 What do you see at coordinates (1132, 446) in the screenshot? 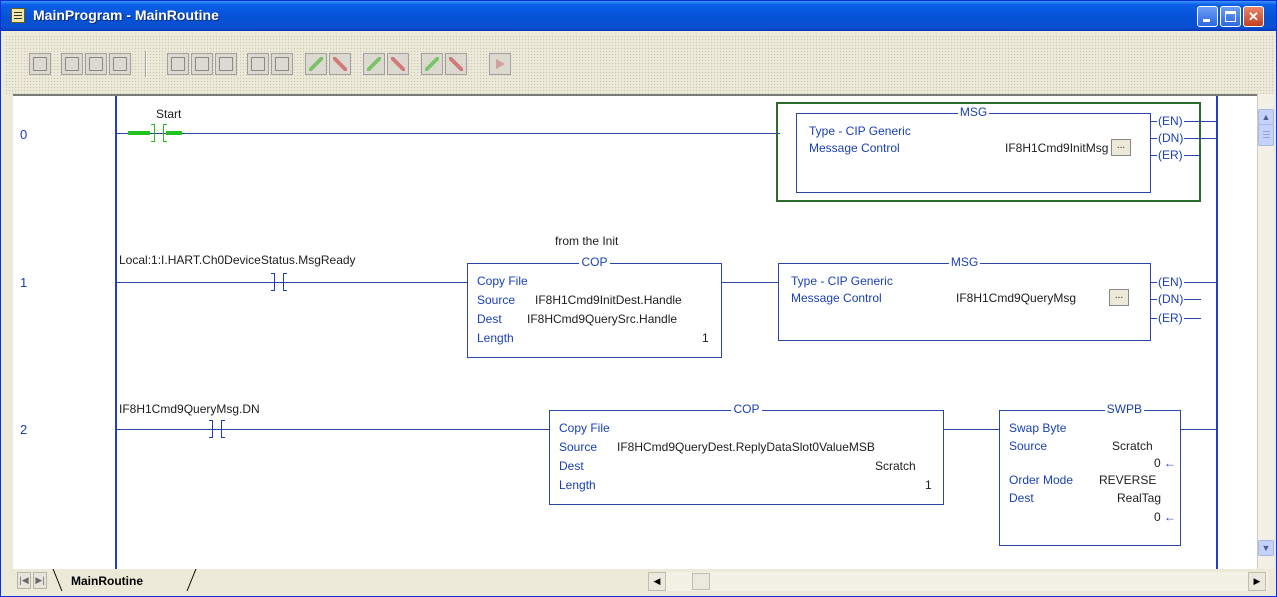
I see `source-value: Scratch` at bounding box center [1132, 446].